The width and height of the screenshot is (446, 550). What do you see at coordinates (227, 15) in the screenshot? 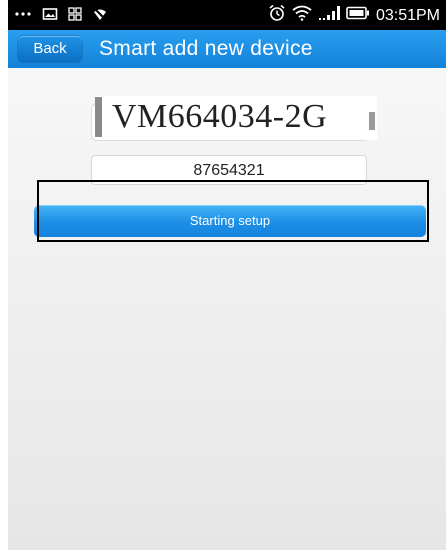
I see `status-bar: 03:51PM` at bounding box center [227, 15].